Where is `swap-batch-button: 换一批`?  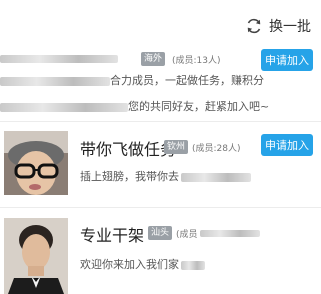 swap-batch-button: 换一批 is located at coordinates (278, 26).